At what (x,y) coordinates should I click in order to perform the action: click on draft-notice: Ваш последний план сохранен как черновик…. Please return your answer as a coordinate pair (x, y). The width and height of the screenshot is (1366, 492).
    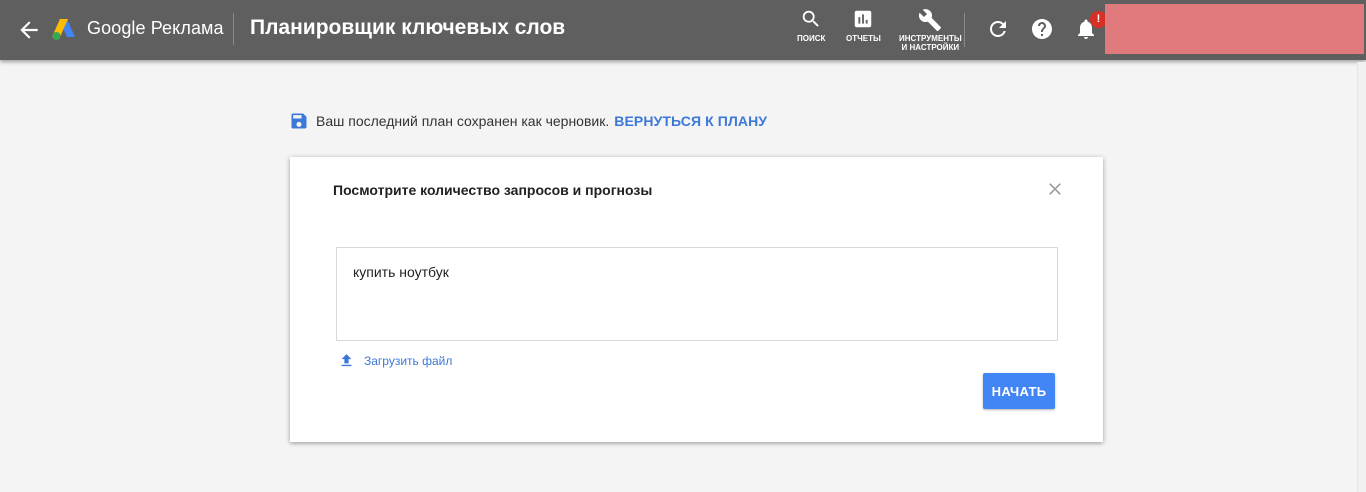
    Looking at the image, I should click on (528, 121).